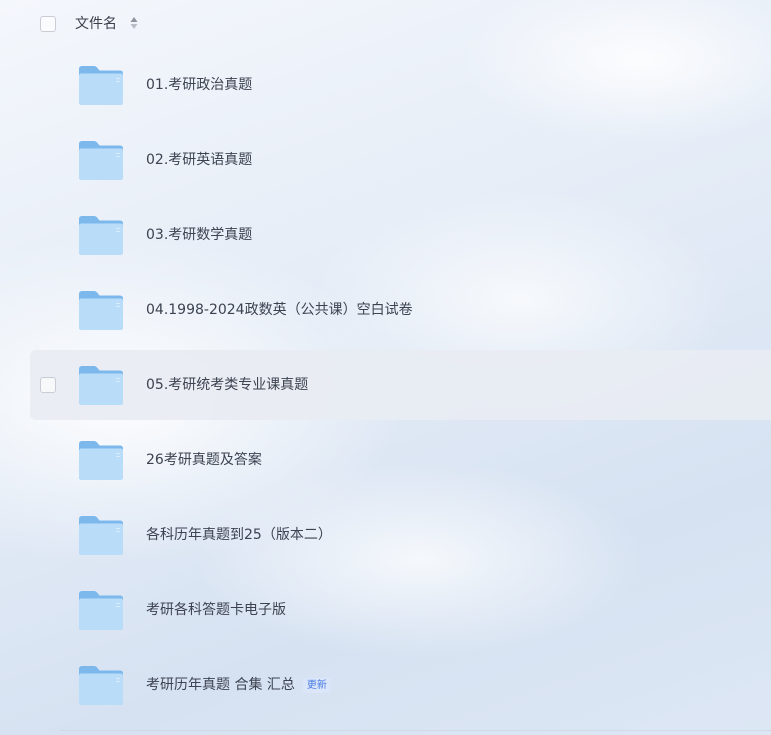 This screenshot has height=735, width=771. Describe the element at coordinates (400, 535) in the screenshot. I see `file-row: 各科历年真题到25（版本二）` at that location.